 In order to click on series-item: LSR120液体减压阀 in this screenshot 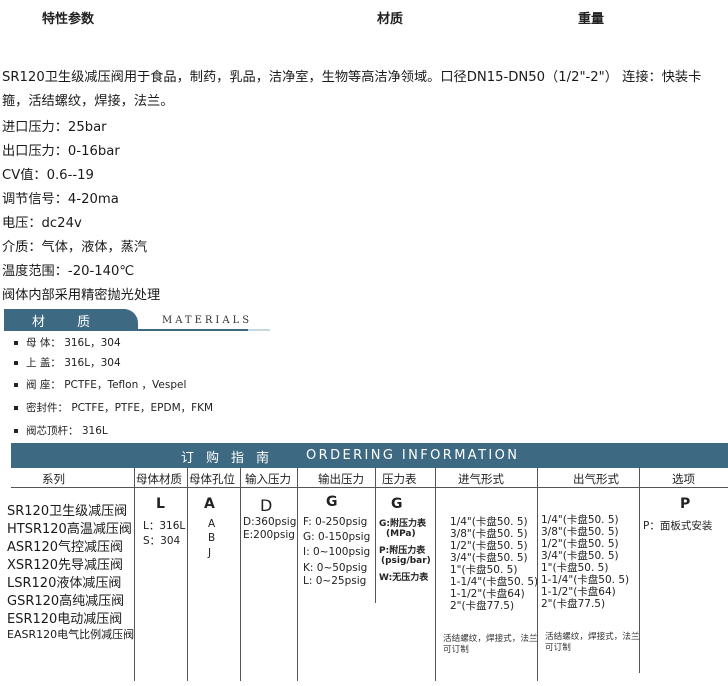, I will do `click(64, 583)`.